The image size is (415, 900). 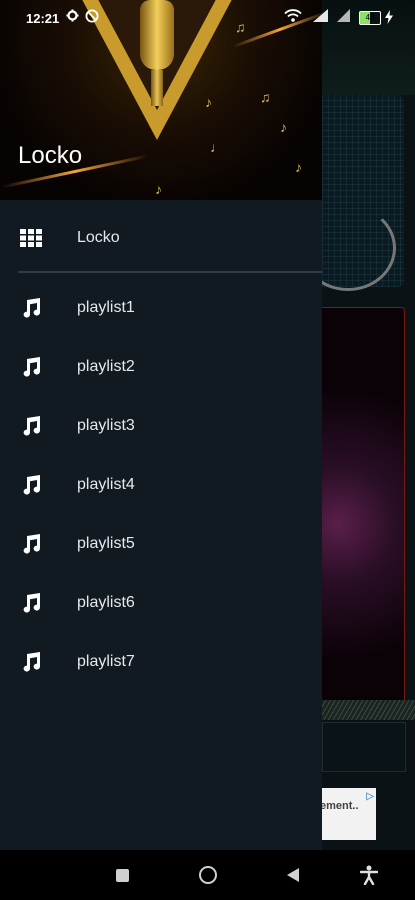 What do you see at coordinates (346, 814) in the screenshot?
I see `ad-banner: ement.. ▷` at bounding box center [346, 814].